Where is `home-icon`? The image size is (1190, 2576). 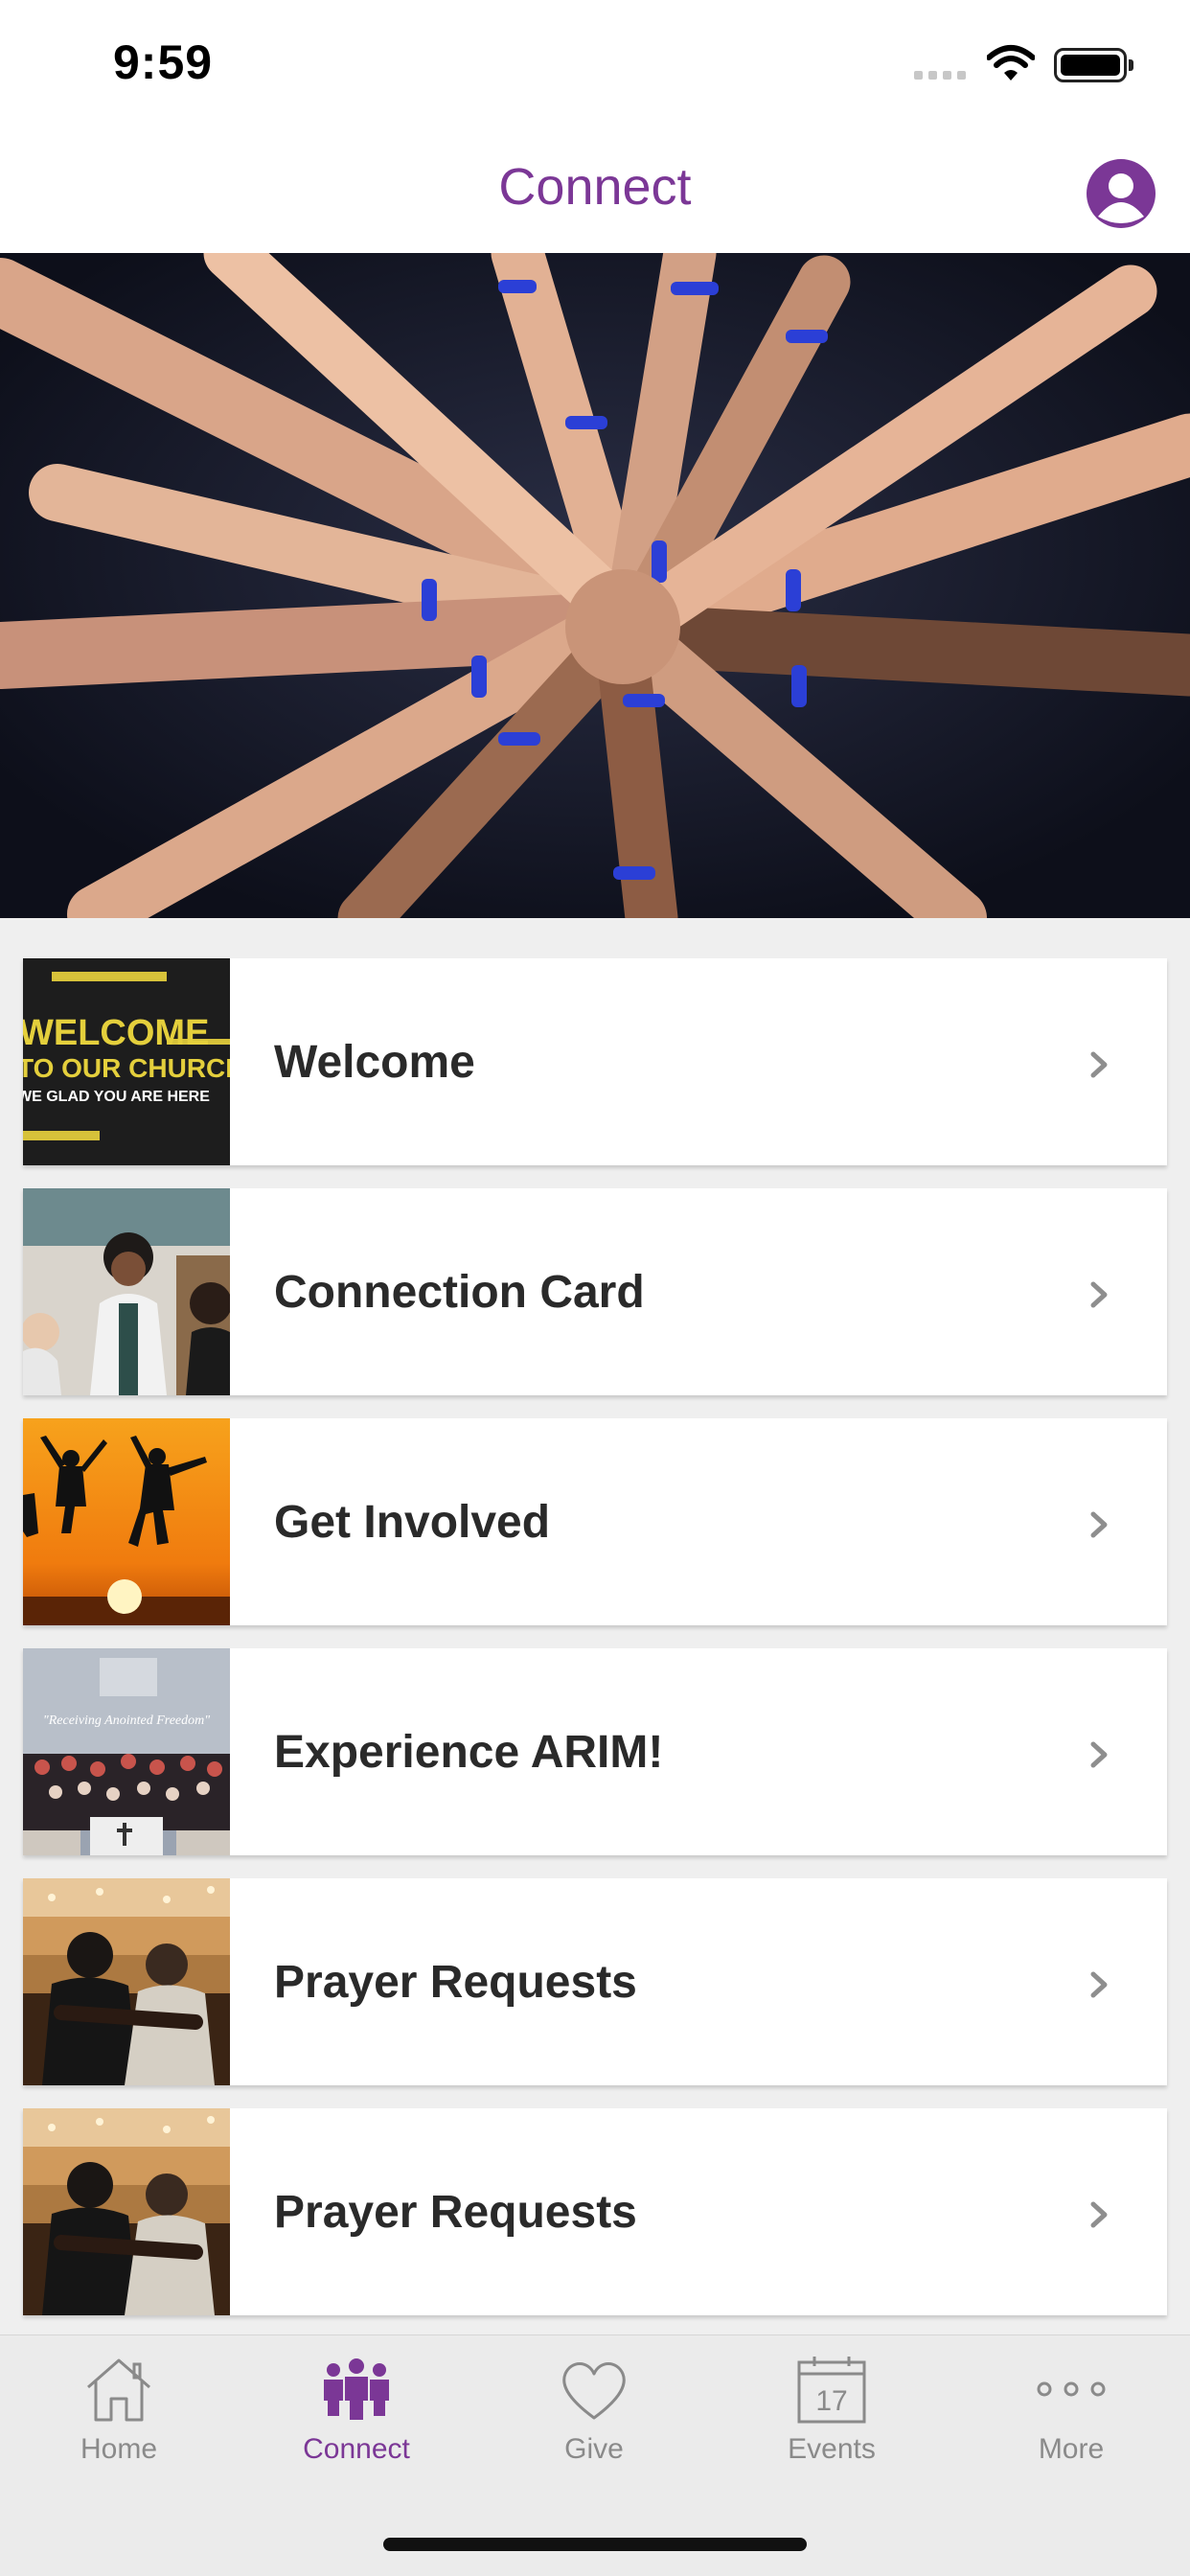 home-icon is located at coordinates (119, 2390).